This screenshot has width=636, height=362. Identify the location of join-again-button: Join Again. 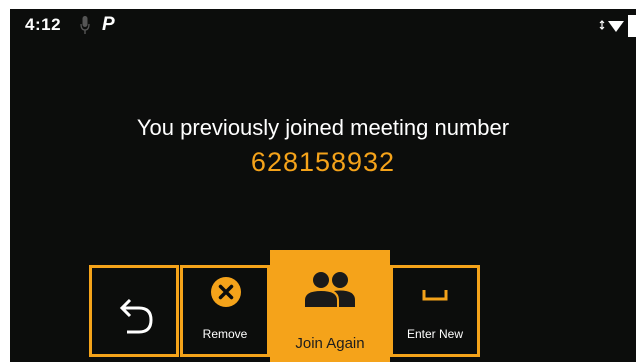
(330, 306).